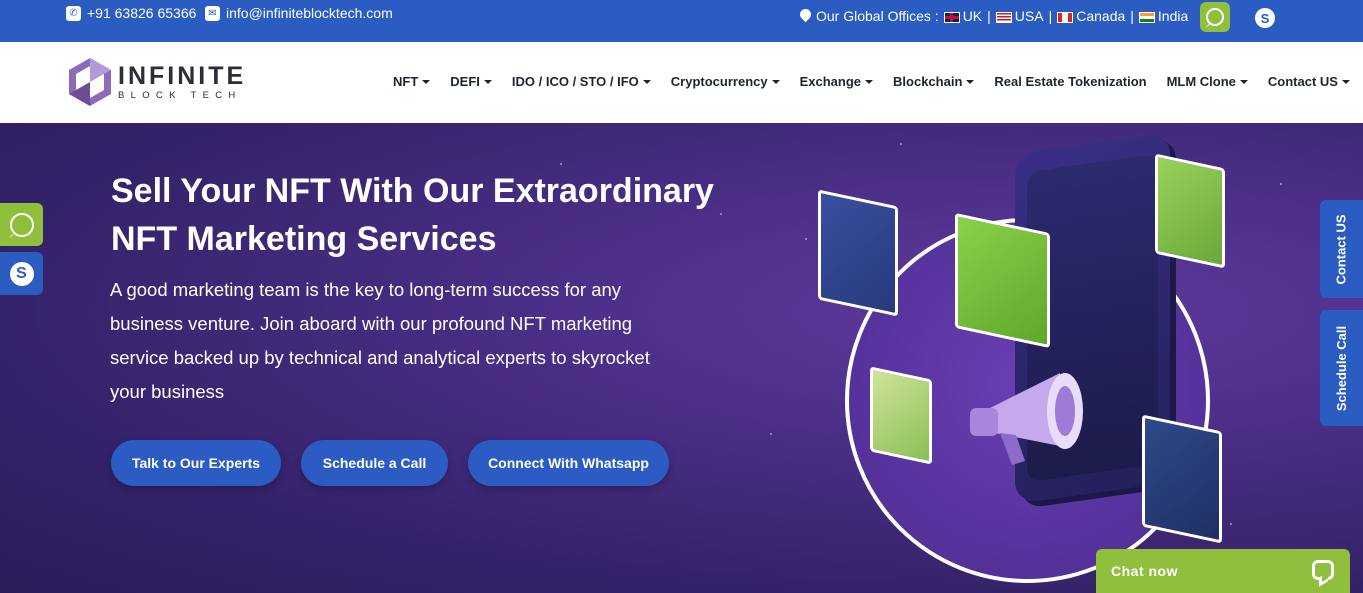  Describe the element at coordinates (1070, 81) in the screenshot. I see `nav-item-real-estate: Real Estate Tokenization` at that location.